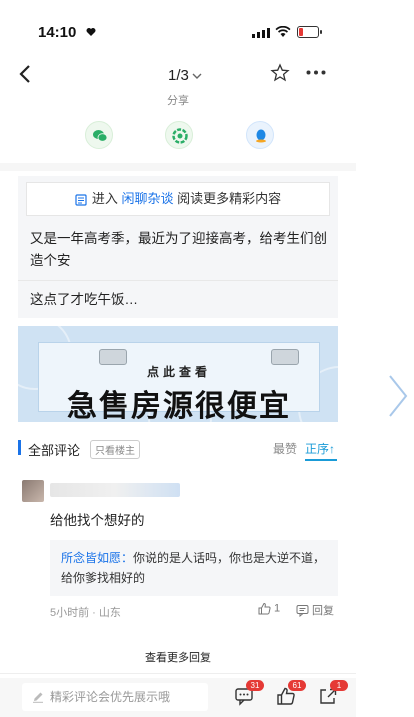  What do you see at coordinates (280, 73) in the screenshot?
I see `favorite-star-icon` at bounding box center [280, 73].